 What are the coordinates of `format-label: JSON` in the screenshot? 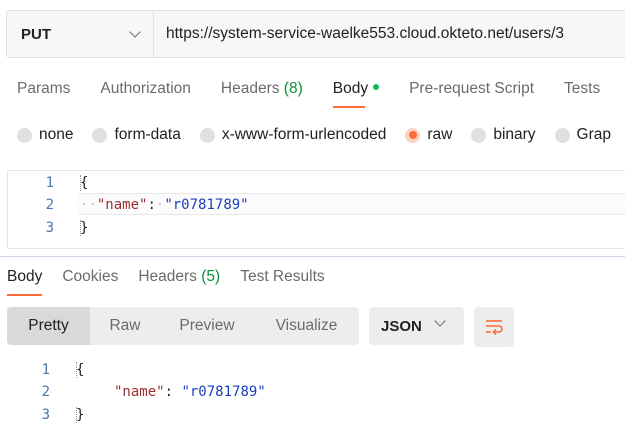 It's located at (401, 326).